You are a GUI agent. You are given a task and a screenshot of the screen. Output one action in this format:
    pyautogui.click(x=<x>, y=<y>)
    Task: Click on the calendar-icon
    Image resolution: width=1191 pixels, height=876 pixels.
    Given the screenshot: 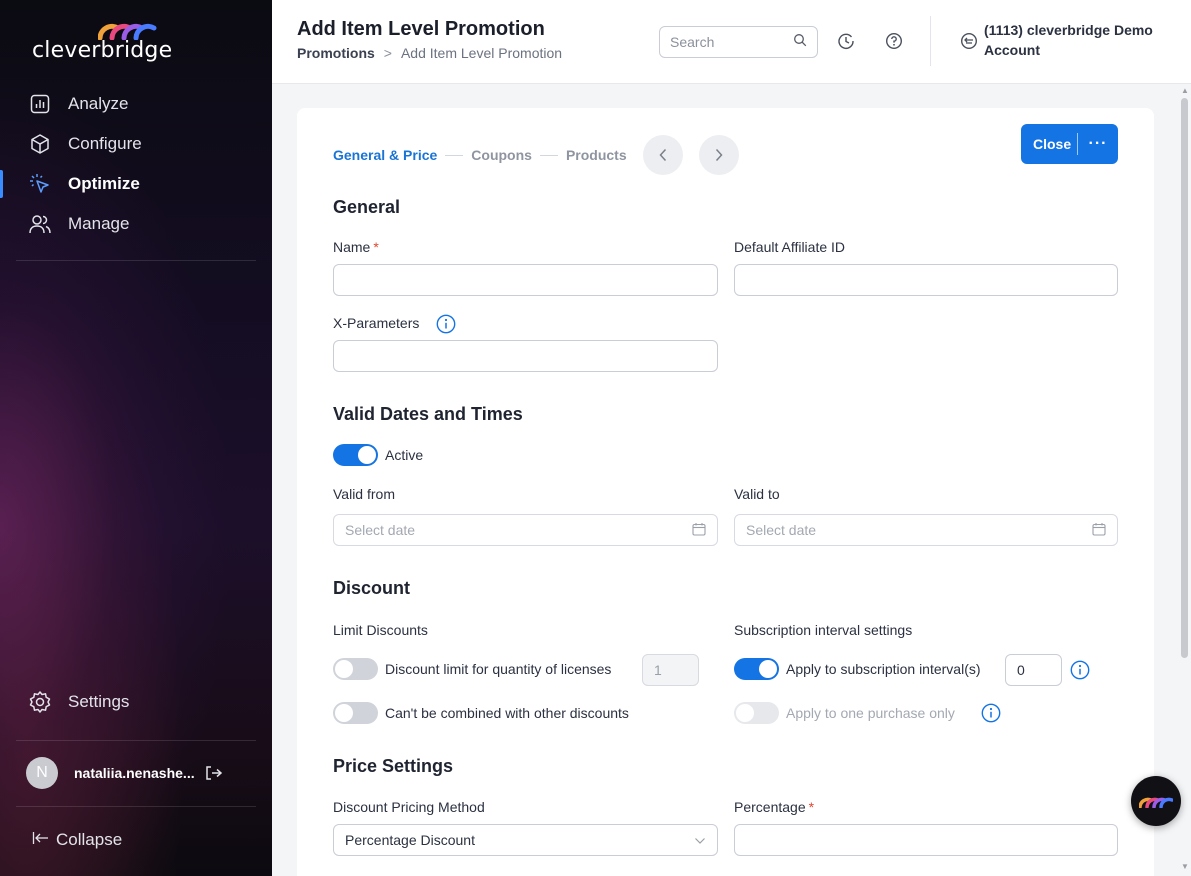 What is the action you would take?
    pyautogui.click(x=1099, y=530)
    